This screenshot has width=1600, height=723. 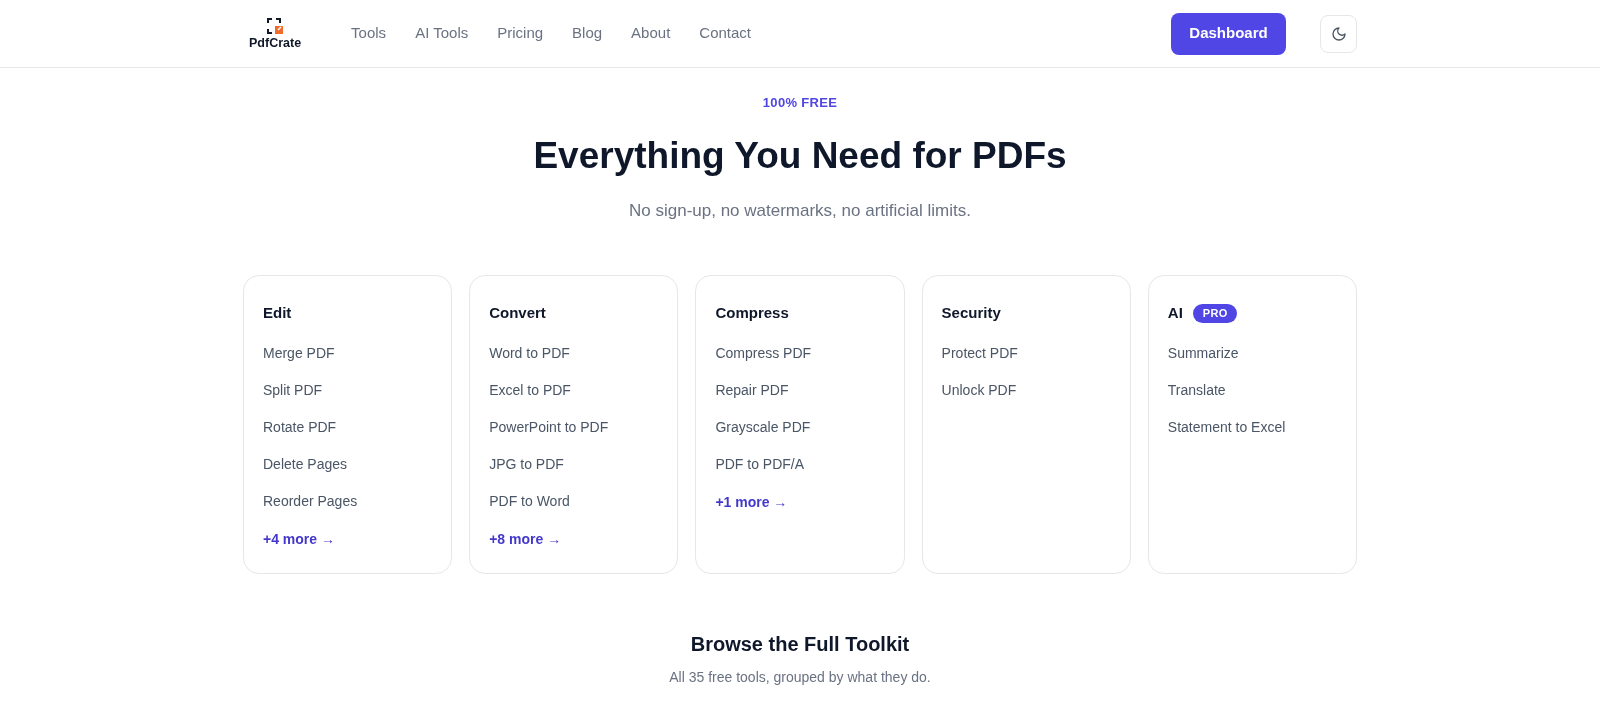 What do you see at coordinates (1175, 313) in the screenshot?
I see `card-title: AI` at bounding box center [1175, 313].